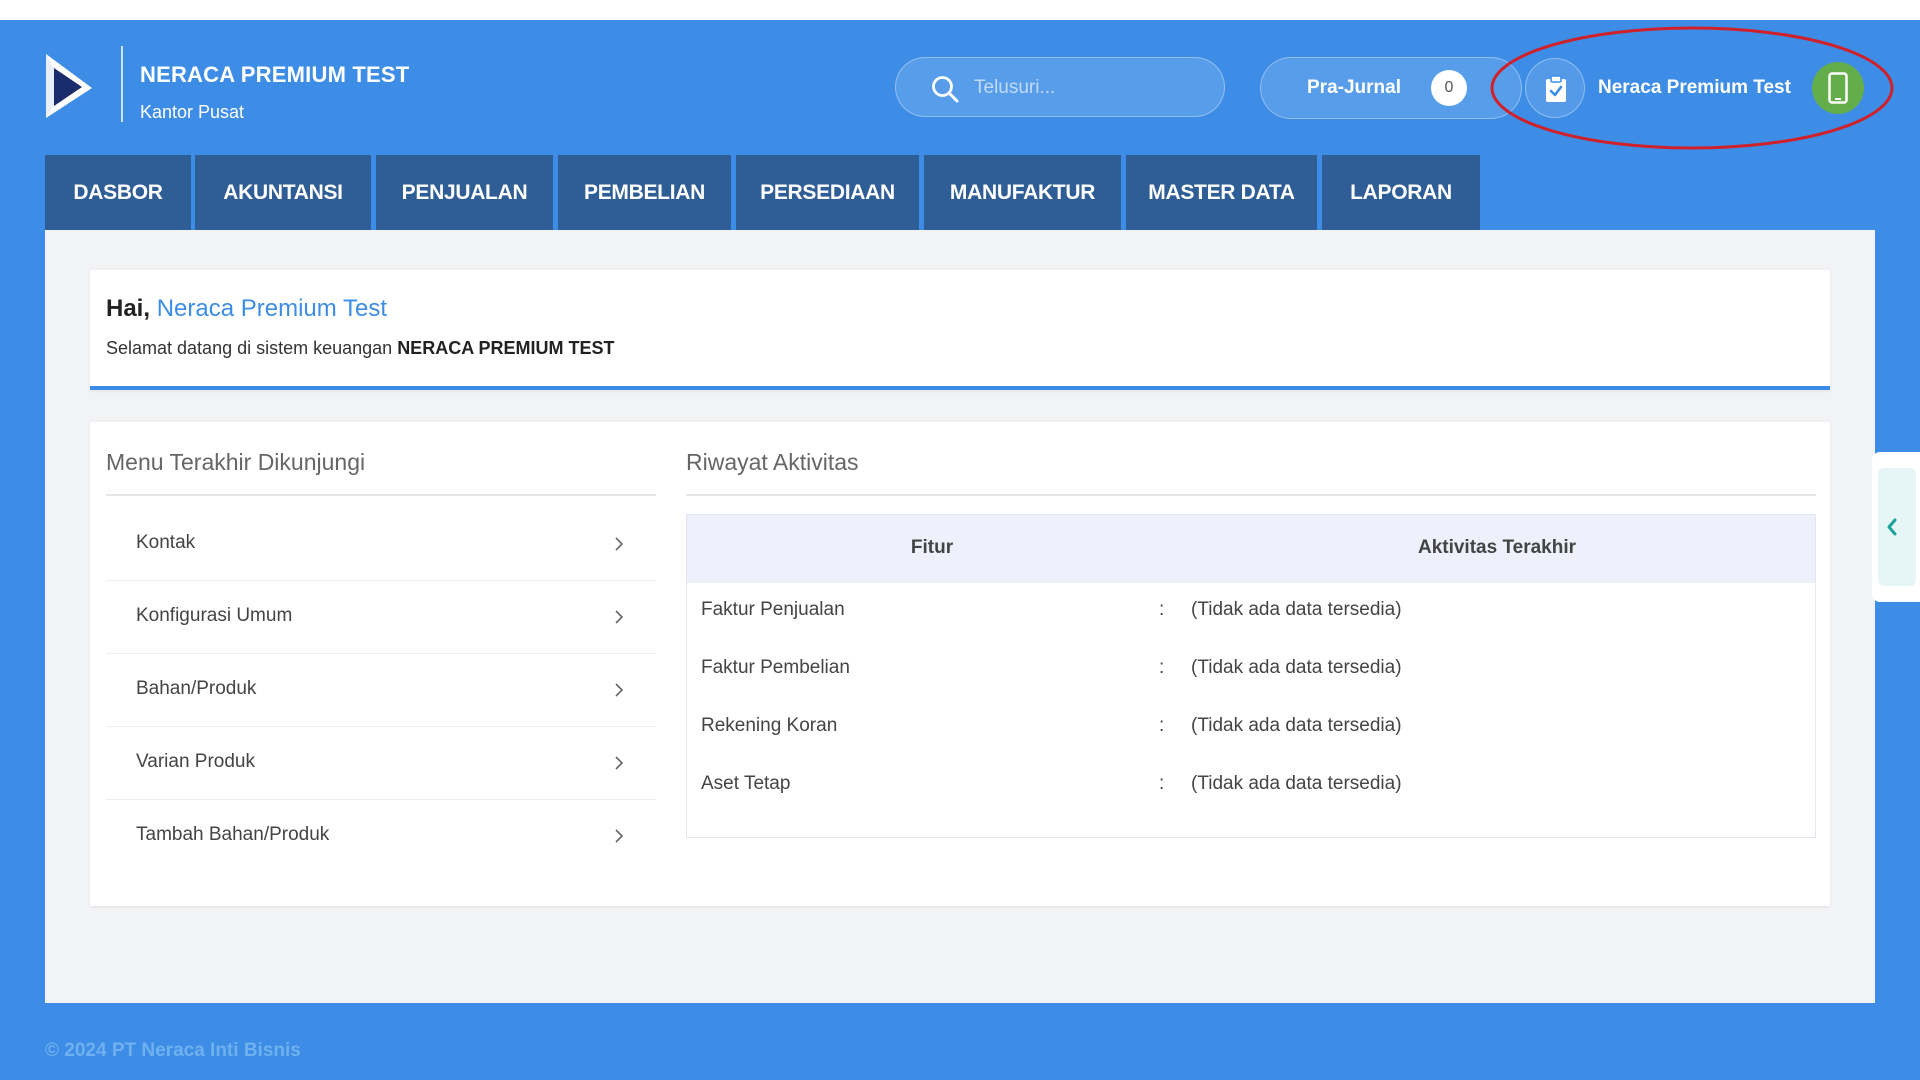 This screenshot has height=1080, width=1920. Describe the element at coordinates (195, 761) in the screenshot. I see `recent-menu-label: Varian Produk` at that location.